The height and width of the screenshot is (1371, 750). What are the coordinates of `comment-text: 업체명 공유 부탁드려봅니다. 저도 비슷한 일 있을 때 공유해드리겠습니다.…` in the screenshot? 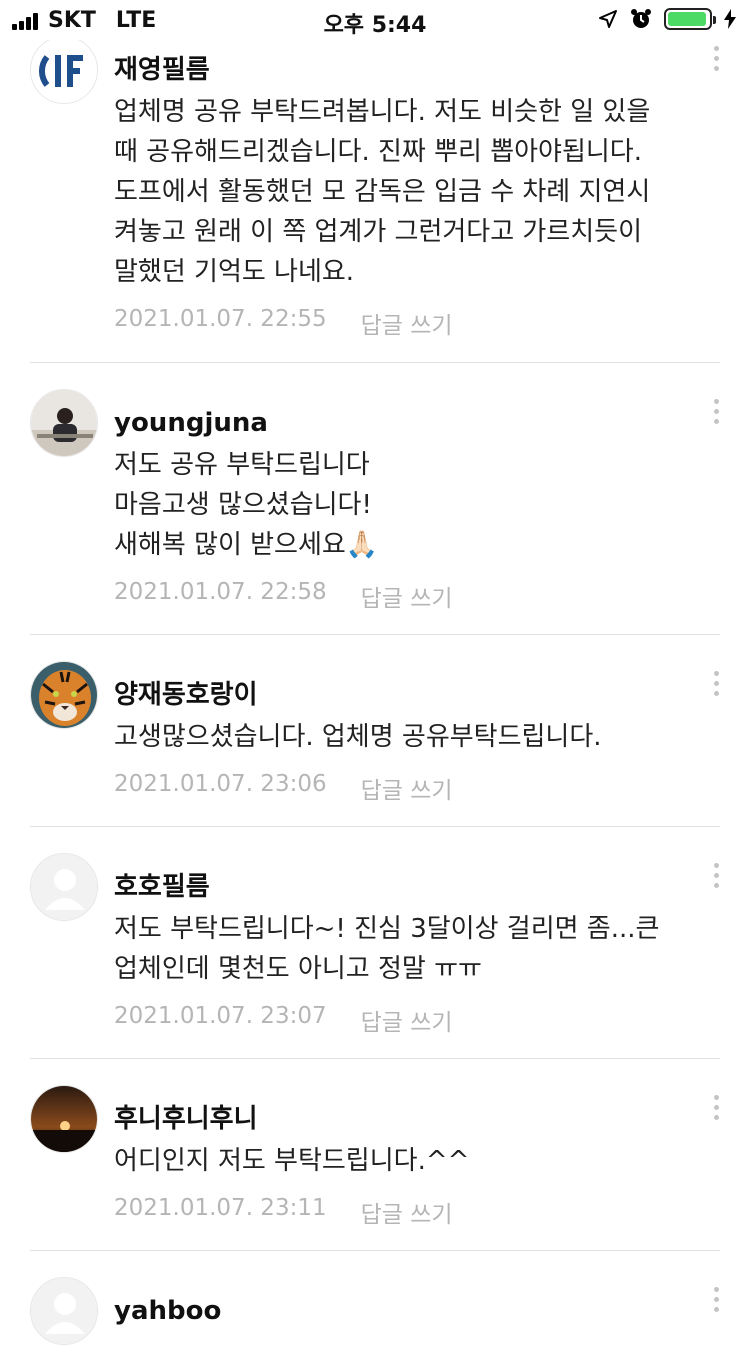 It's located at (382, 192).